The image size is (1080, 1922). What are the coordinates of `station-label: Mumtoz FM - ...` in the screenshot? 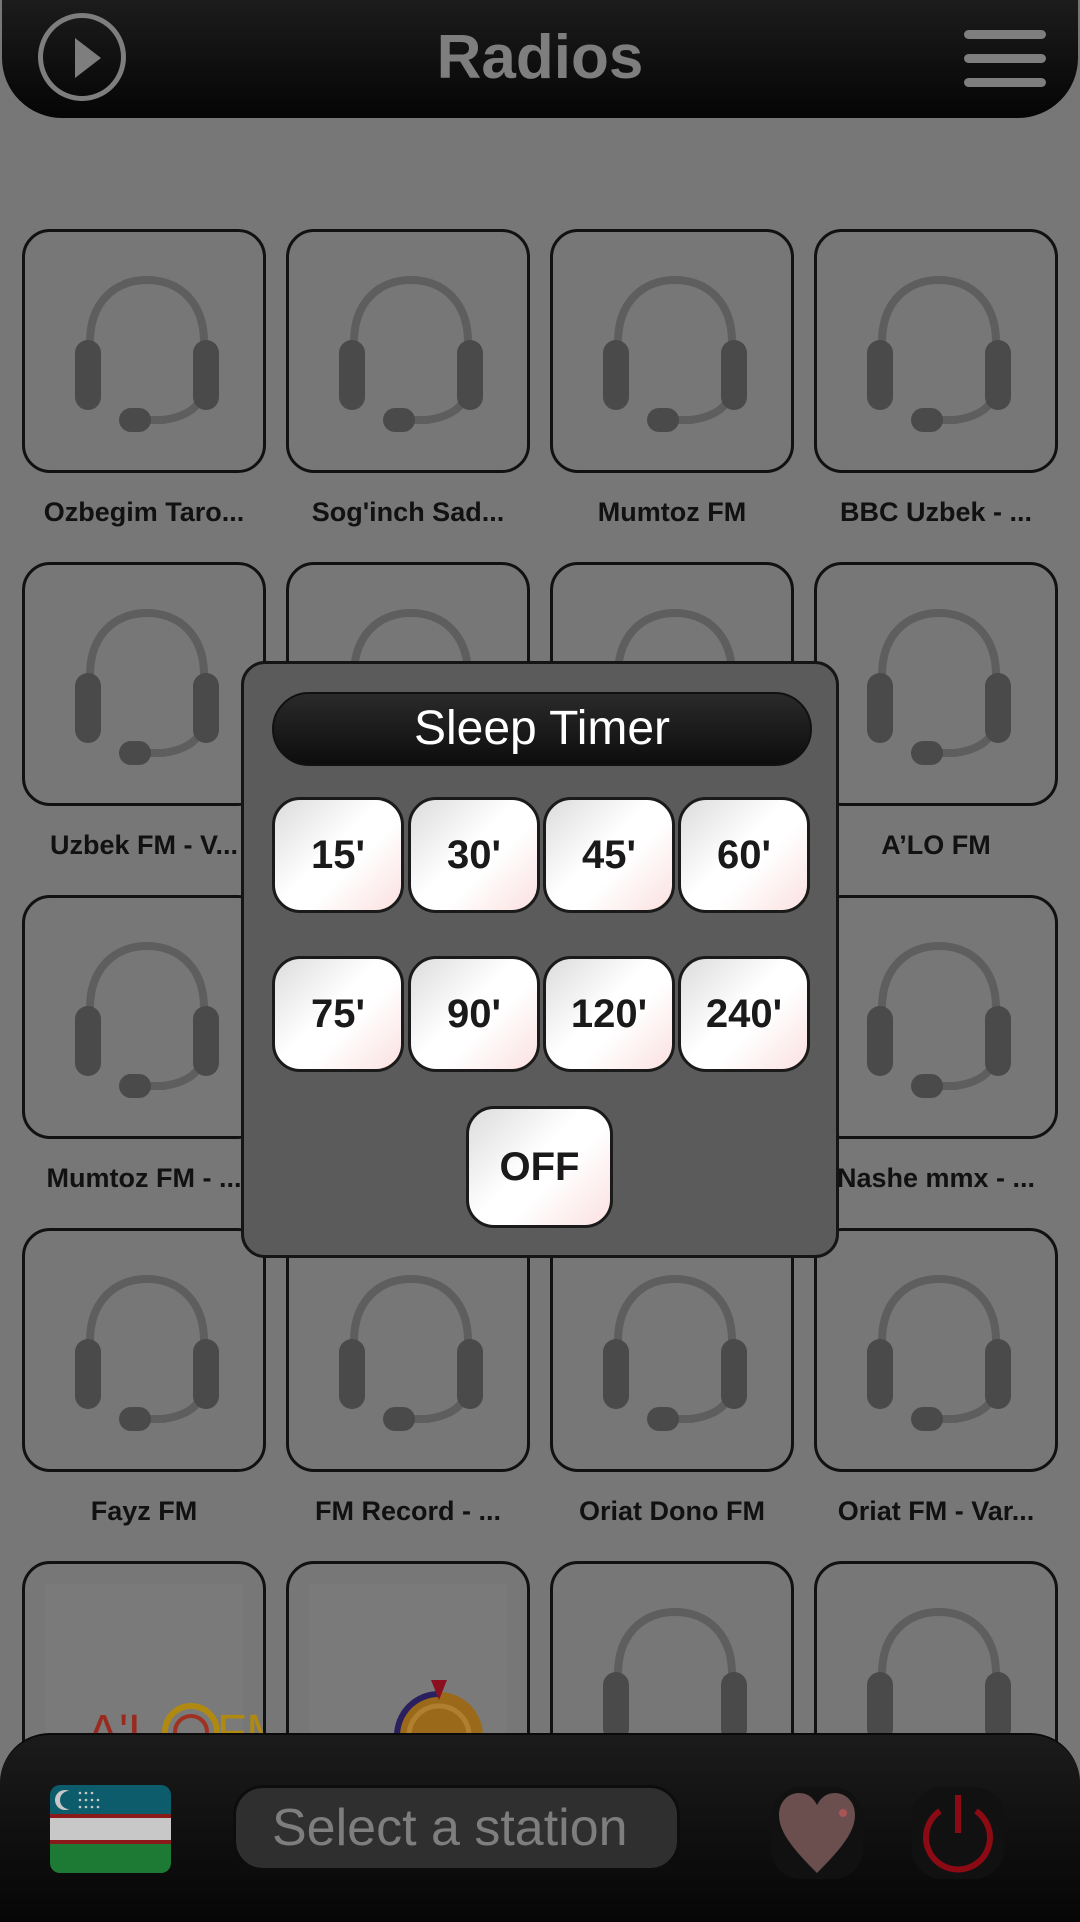 It's located at (144, 1178).